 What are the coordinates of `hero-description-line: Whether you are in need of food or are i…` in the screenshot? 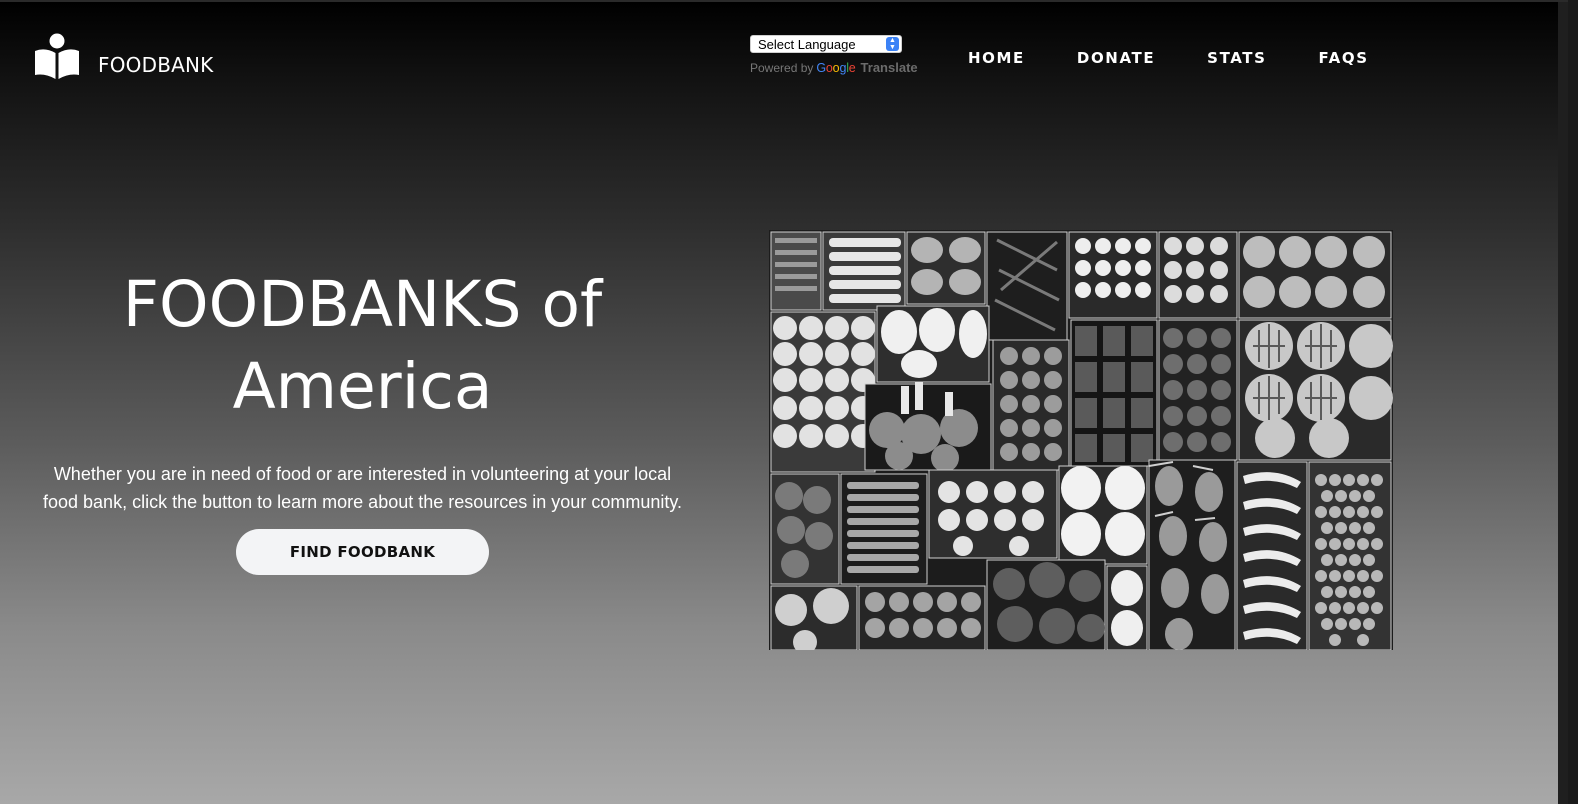 It's located at (362, 474).